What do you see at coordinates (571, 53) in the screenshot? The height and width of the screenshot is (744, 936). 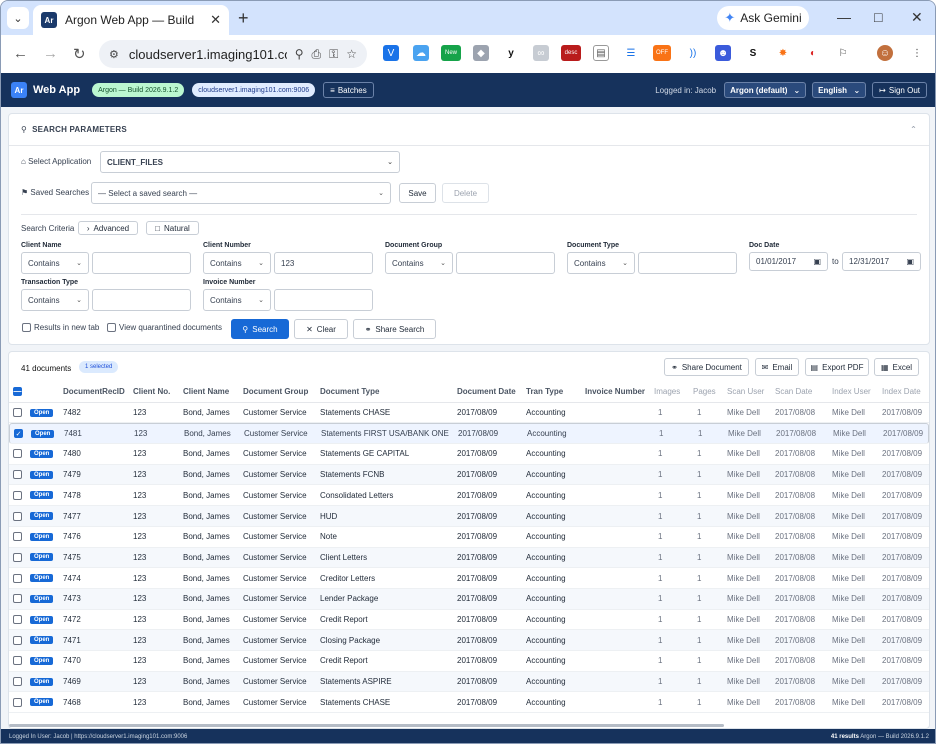 I see `extension-desc-icon: desc` at bounding box center [571, 53].